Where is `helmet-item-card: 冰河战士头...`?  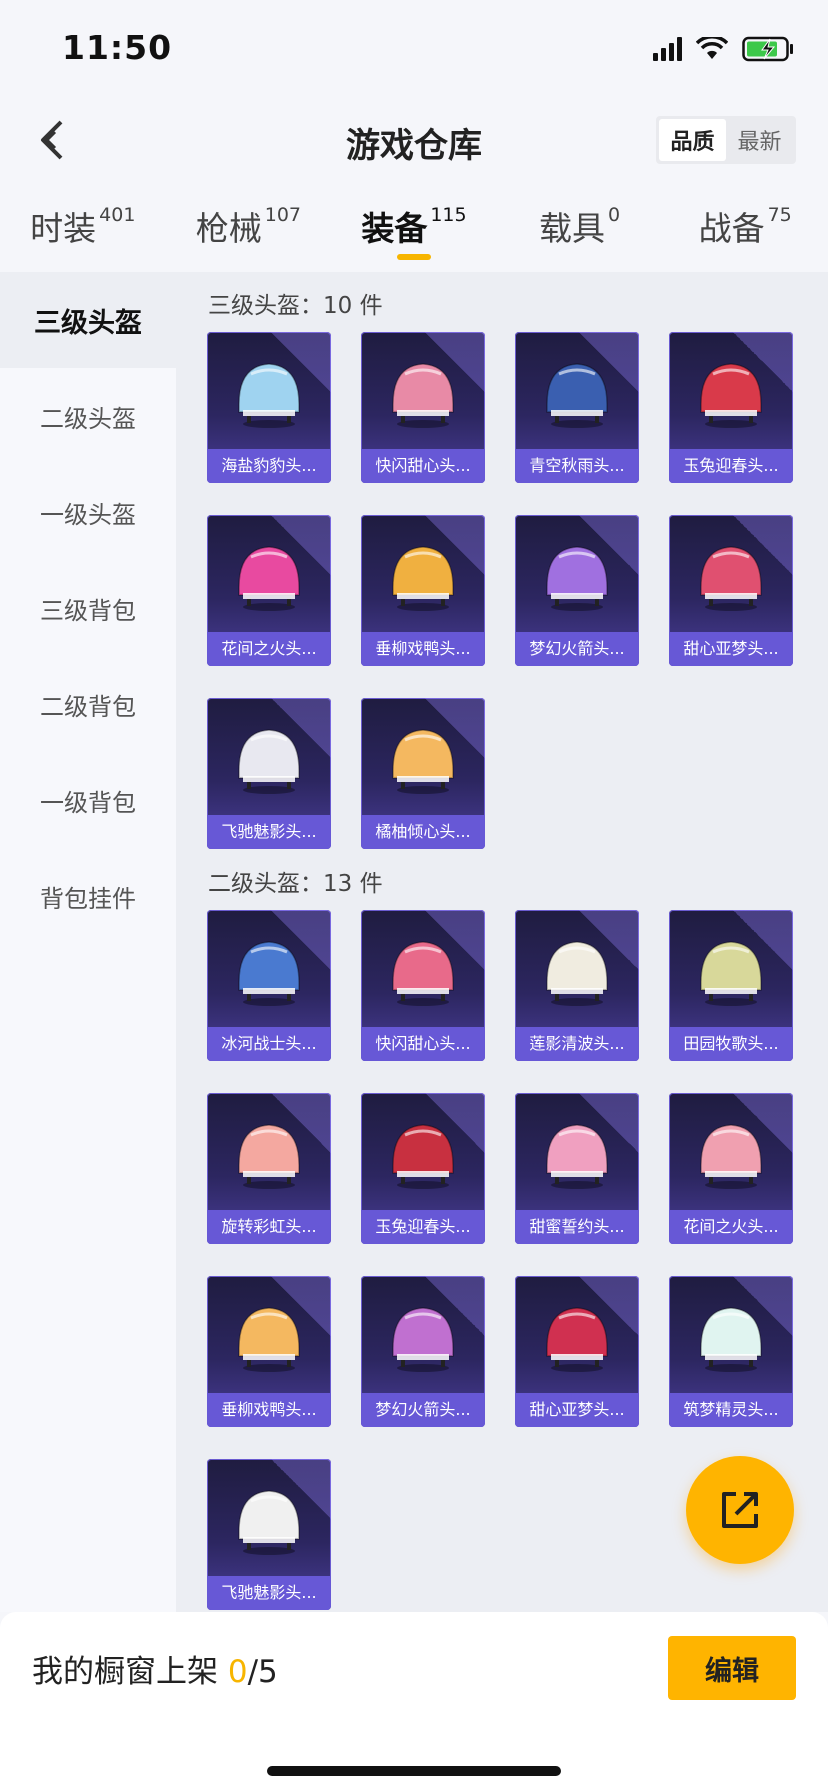
helmet-item-card: 冰河战士头... is located at coordinates (269, 985).